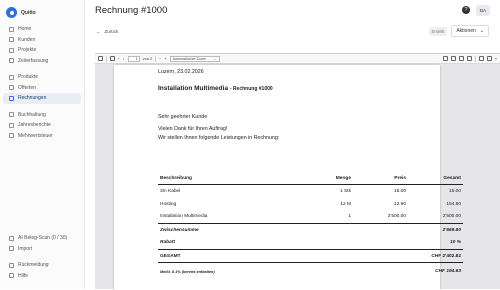 This screenshot has width=500, height=290. What do you see at coordinates (310, 243) in the screenshot?
I see `discount-row: Rabatt 10 %` at bounding box center [310, 243].